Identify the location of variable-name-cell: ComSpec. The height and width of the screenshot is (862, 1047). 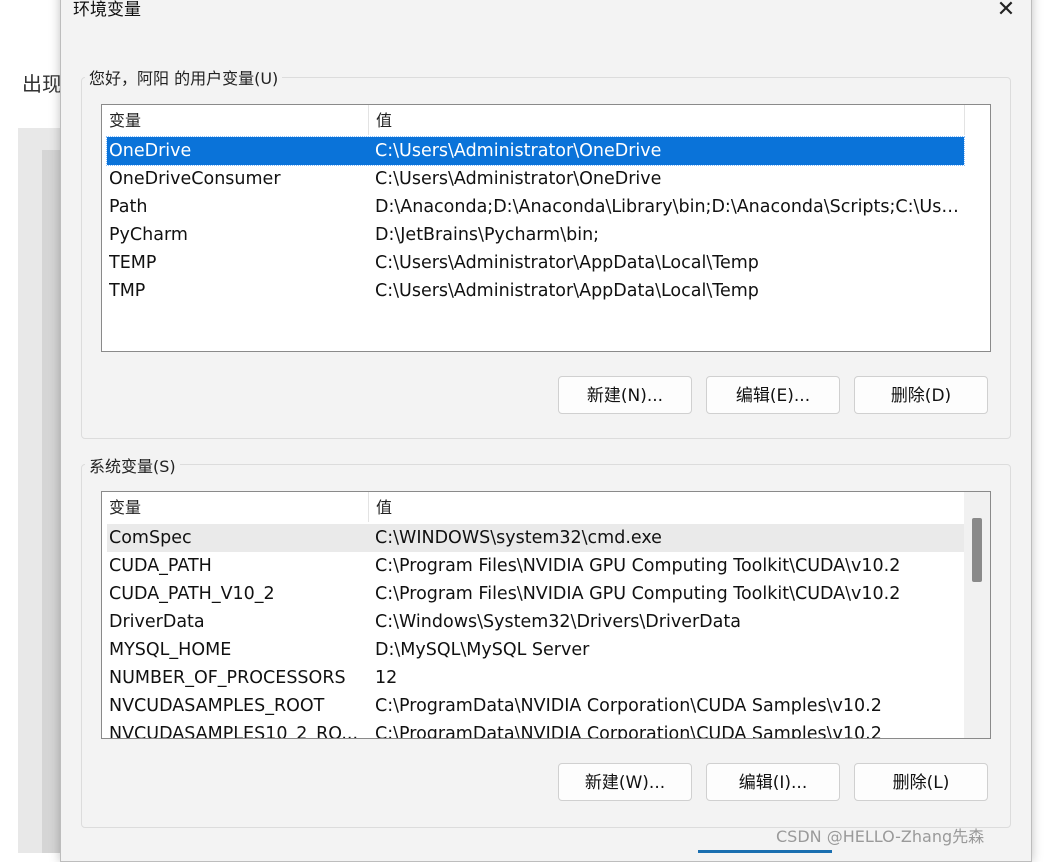
(150, 538).